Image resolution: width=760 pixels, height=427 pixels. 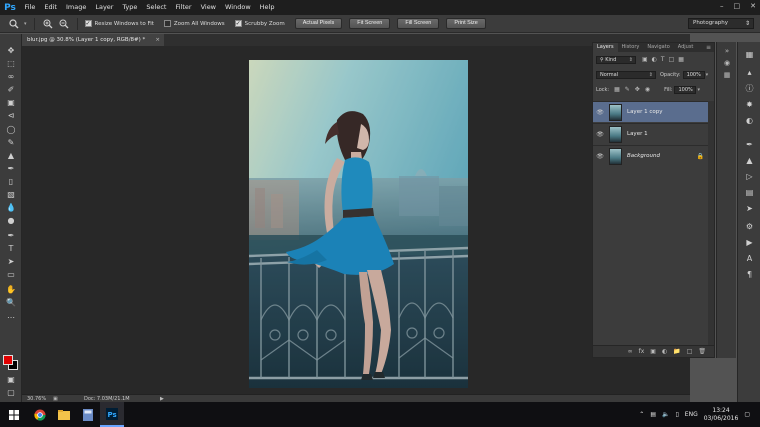 I want to click on fill-dropdown-icon: ▾, so click(x=698, y=90).